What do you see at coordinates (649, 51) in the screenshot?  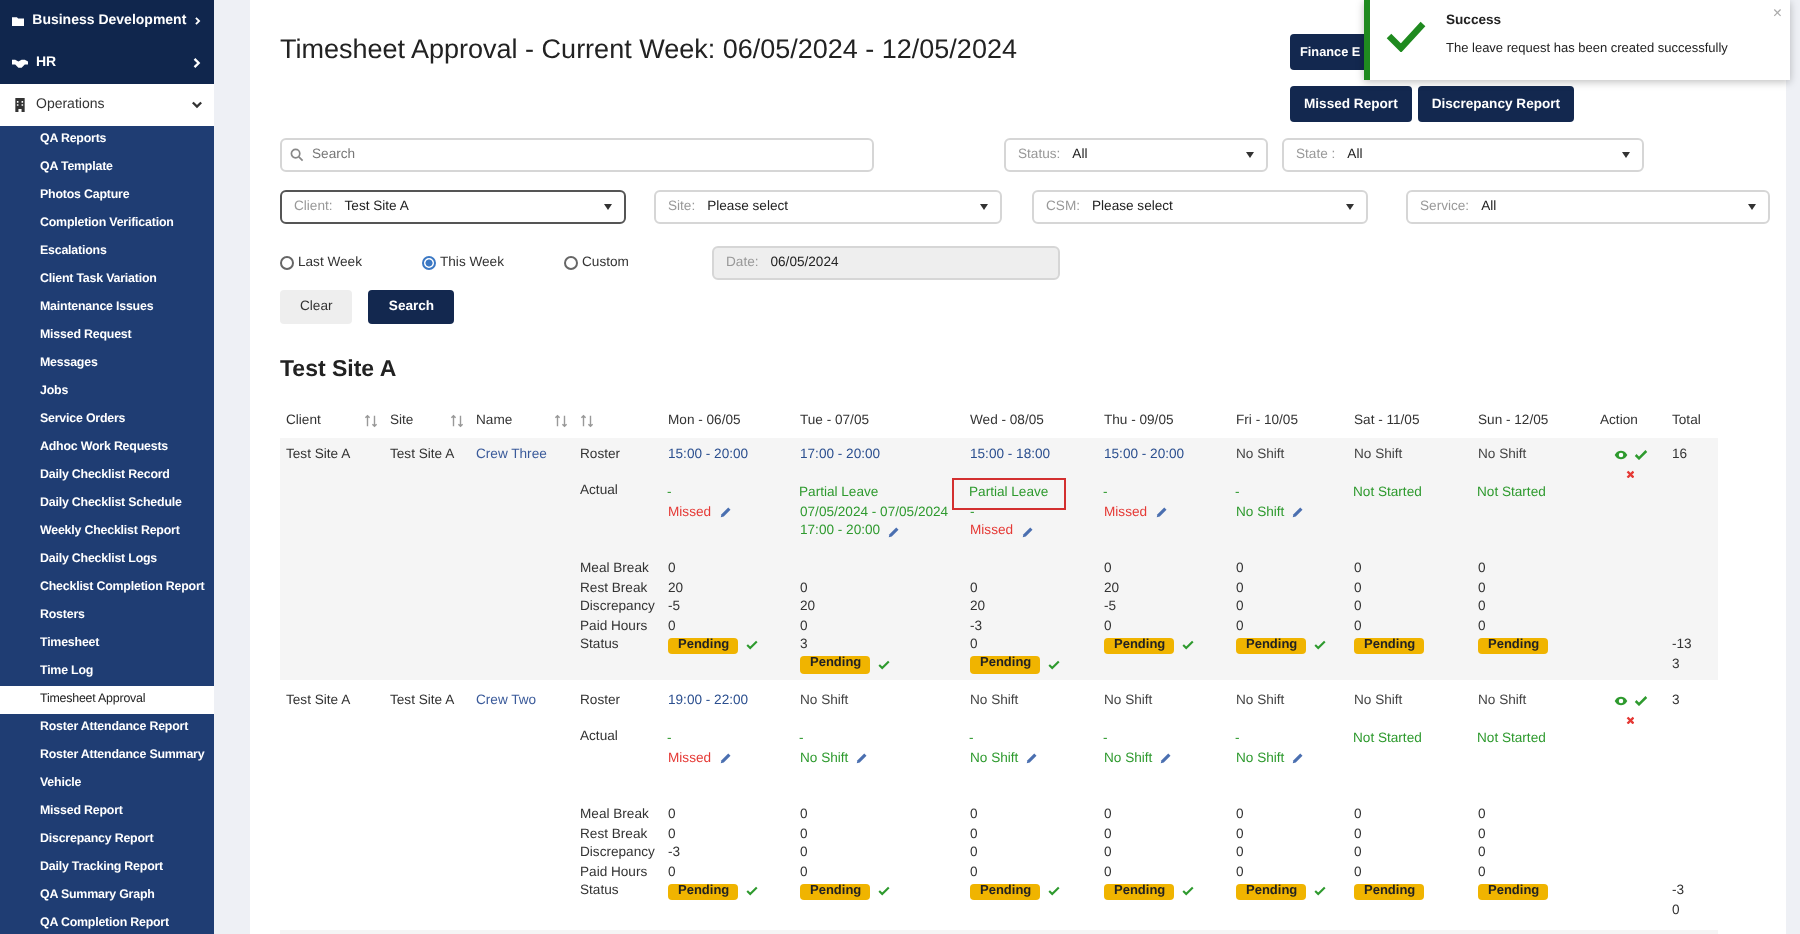 I see `page-title: Timesheet Approval - Current Week: 06/05/2024 - 12/05/2024` at bounding box center [649, 51].